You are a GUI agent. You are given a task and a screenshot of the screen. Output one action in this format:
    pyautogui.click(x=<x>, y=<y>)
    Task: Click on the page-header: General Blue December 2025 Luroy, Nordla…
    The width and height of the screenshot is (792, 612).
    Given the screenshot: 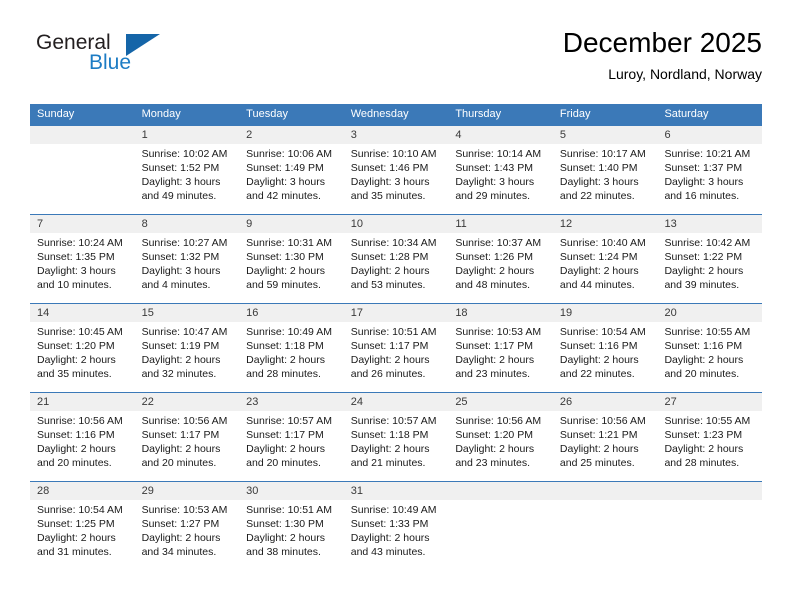 What is the action you would take?
    pyautogui.click(x=396, y=62)
    